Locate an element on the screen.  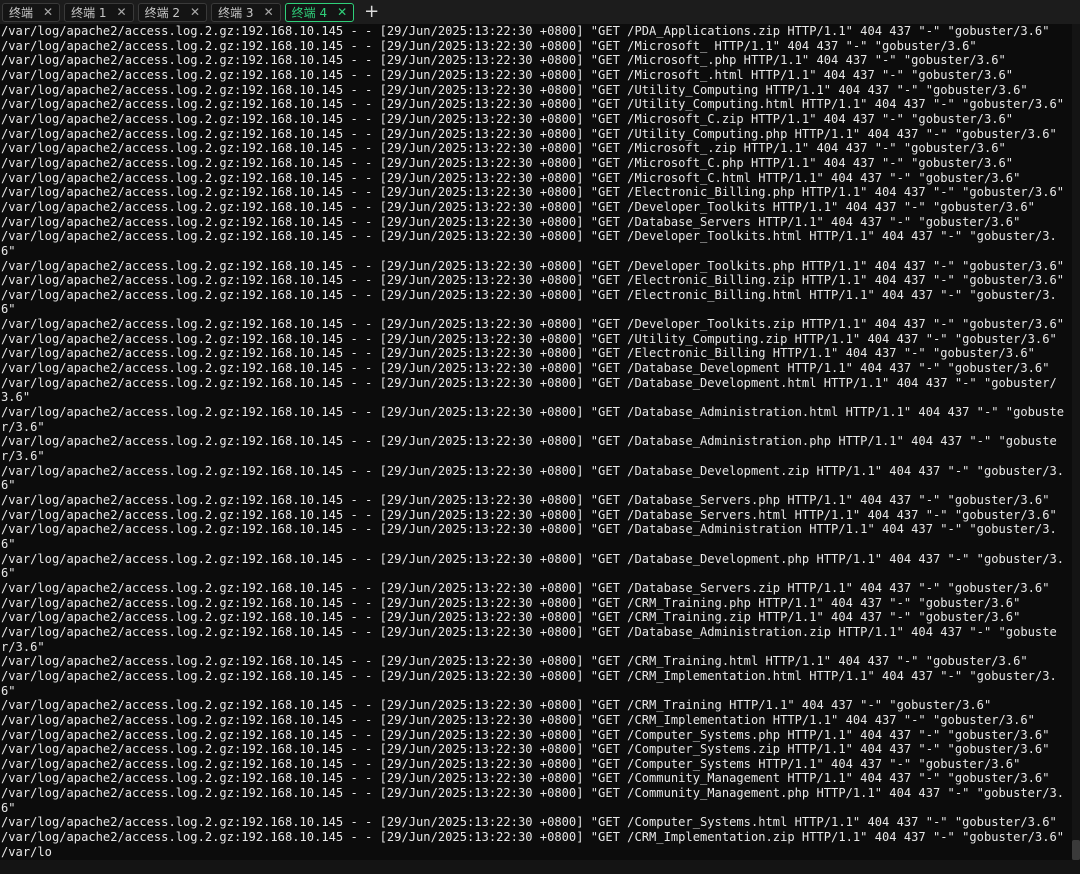
tab-terminal-0: 终端 ✕ is located at coordinates (31, 12).